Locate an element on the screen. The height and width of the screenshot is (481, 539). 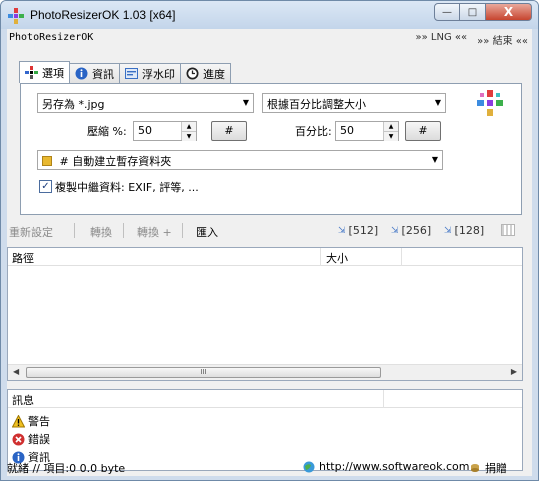
compress-stepper: 50 ▲ ▼ is located at coordinates (165, 131).